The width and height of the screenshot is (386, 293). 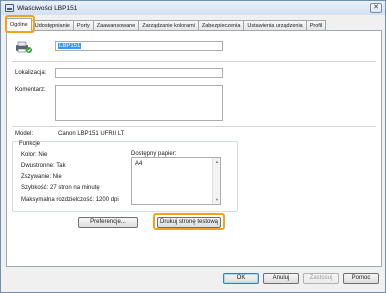 I want to click on comment-input, so click(x=139, y=103).